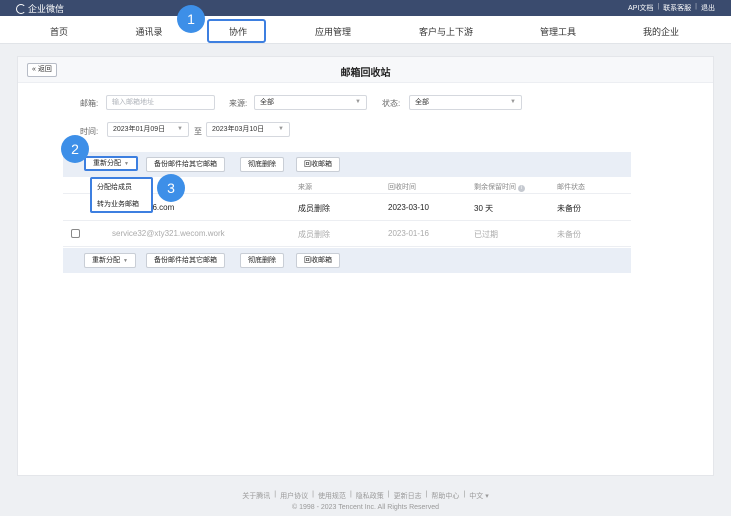  I want to click on menu-item-assign-to-member: 分配给成员, so click(114, 187).